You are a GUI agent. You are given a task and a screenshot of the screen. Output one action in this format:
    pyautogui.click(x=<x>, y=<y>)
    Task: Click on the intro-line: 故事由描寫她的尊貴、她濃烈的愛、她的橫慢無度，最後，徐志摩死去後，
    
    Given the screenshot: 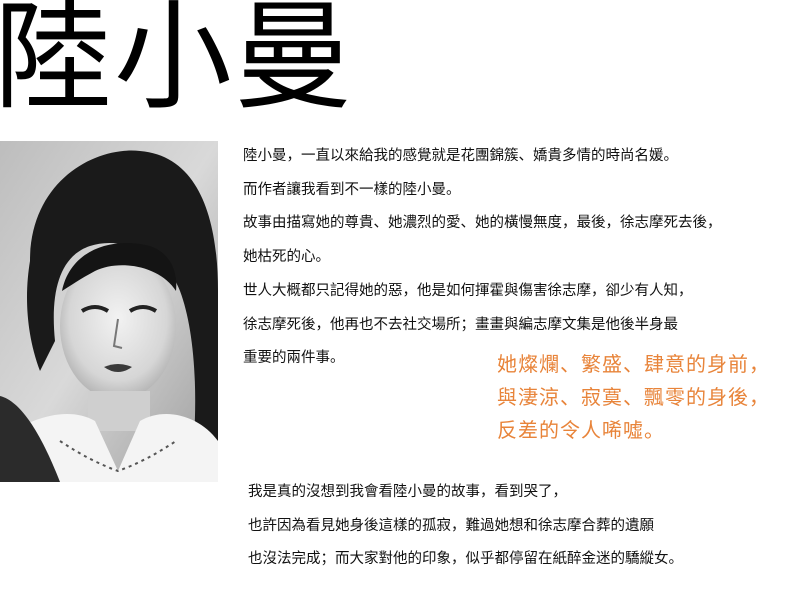 What is the action you would take?
    pyautogui.click(x=482, y=223)
    